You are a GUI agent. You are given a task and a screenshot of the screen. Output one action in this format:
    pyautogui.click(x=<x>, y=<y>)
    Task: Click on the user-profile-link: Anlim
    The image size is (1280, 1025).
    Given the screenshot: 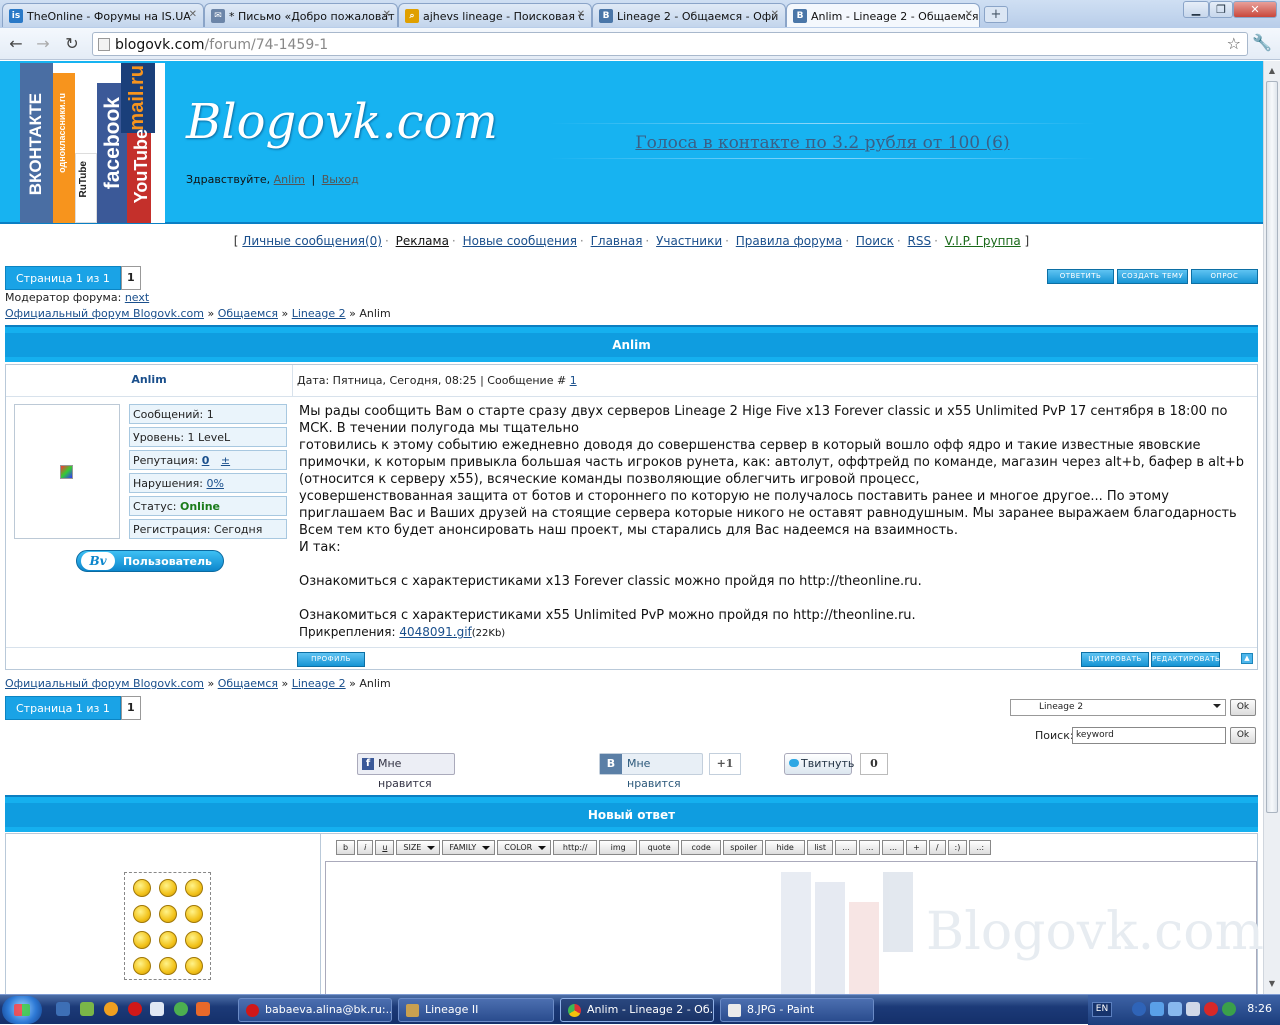 What is the action you would take?
    pyautogui.click(x=289, y=179)
    